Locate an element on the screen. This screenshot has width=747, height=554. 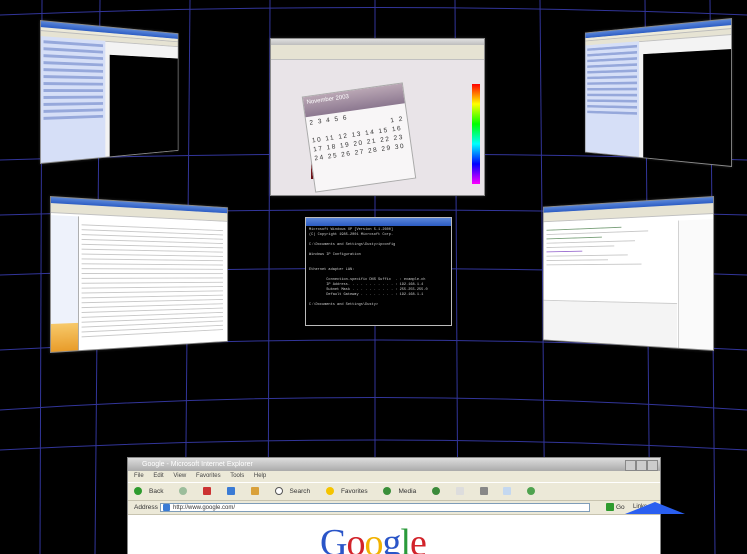
code-area is located at coordinates (611, 260).